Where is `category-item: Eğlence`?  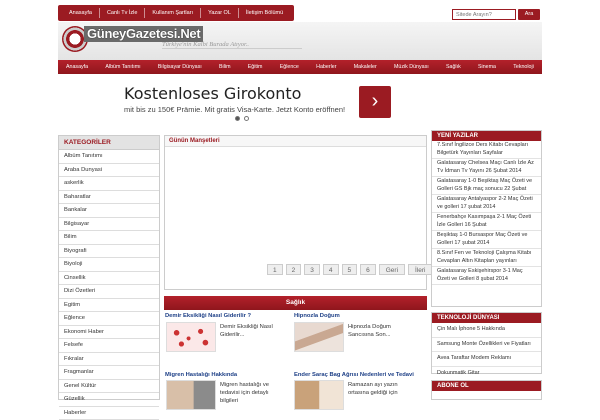 category-item: Eğlence is located at coordinates (109, 319).